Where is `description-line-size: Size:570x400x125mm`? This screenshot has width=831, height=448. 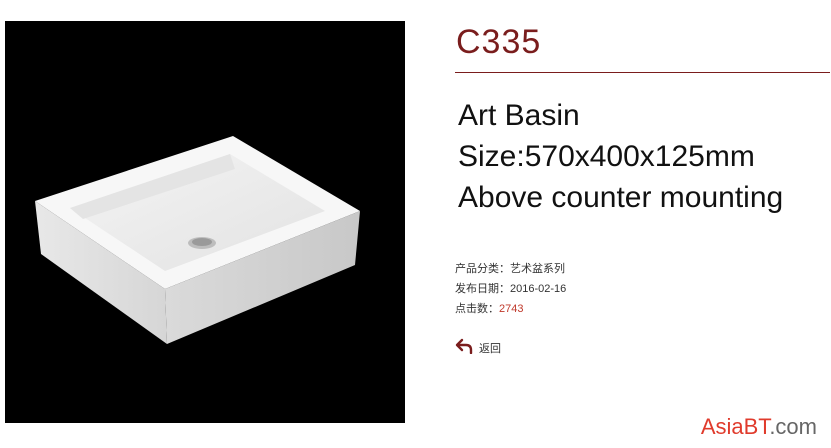 description-line-size: Size:570x400x125mm is located at coordinates (606, 156).